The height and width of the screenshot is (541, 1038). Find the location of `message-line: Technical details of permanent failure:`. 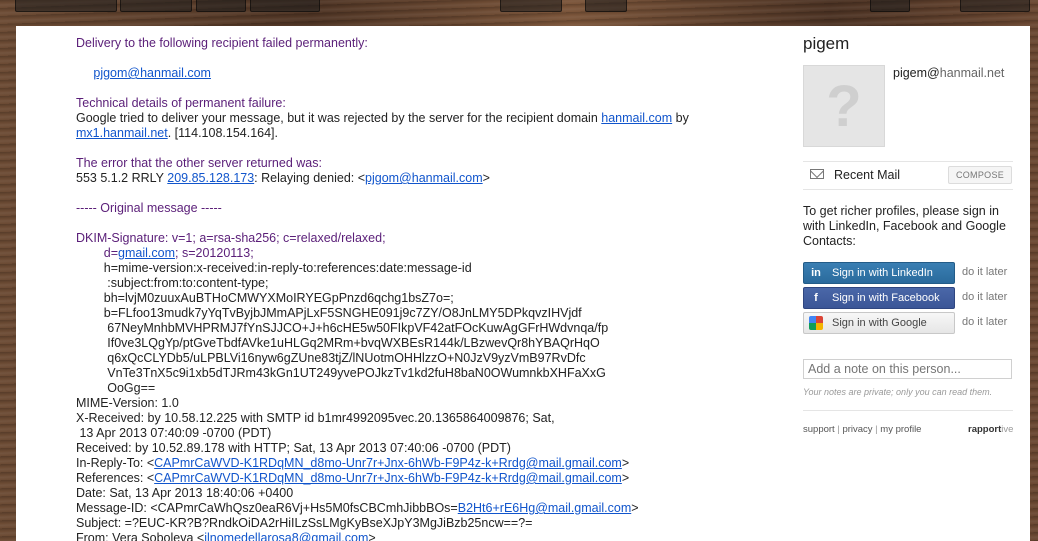

message-line: Technical details of permanent failure: is located at coordinates (416, 103).